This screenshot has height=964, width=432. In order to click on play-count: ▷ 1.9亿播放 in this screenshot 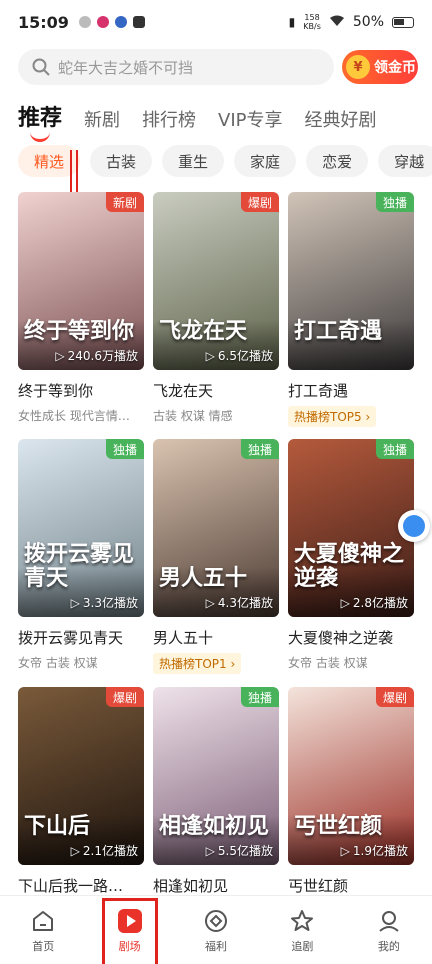, I will do `click(374, 850)`.